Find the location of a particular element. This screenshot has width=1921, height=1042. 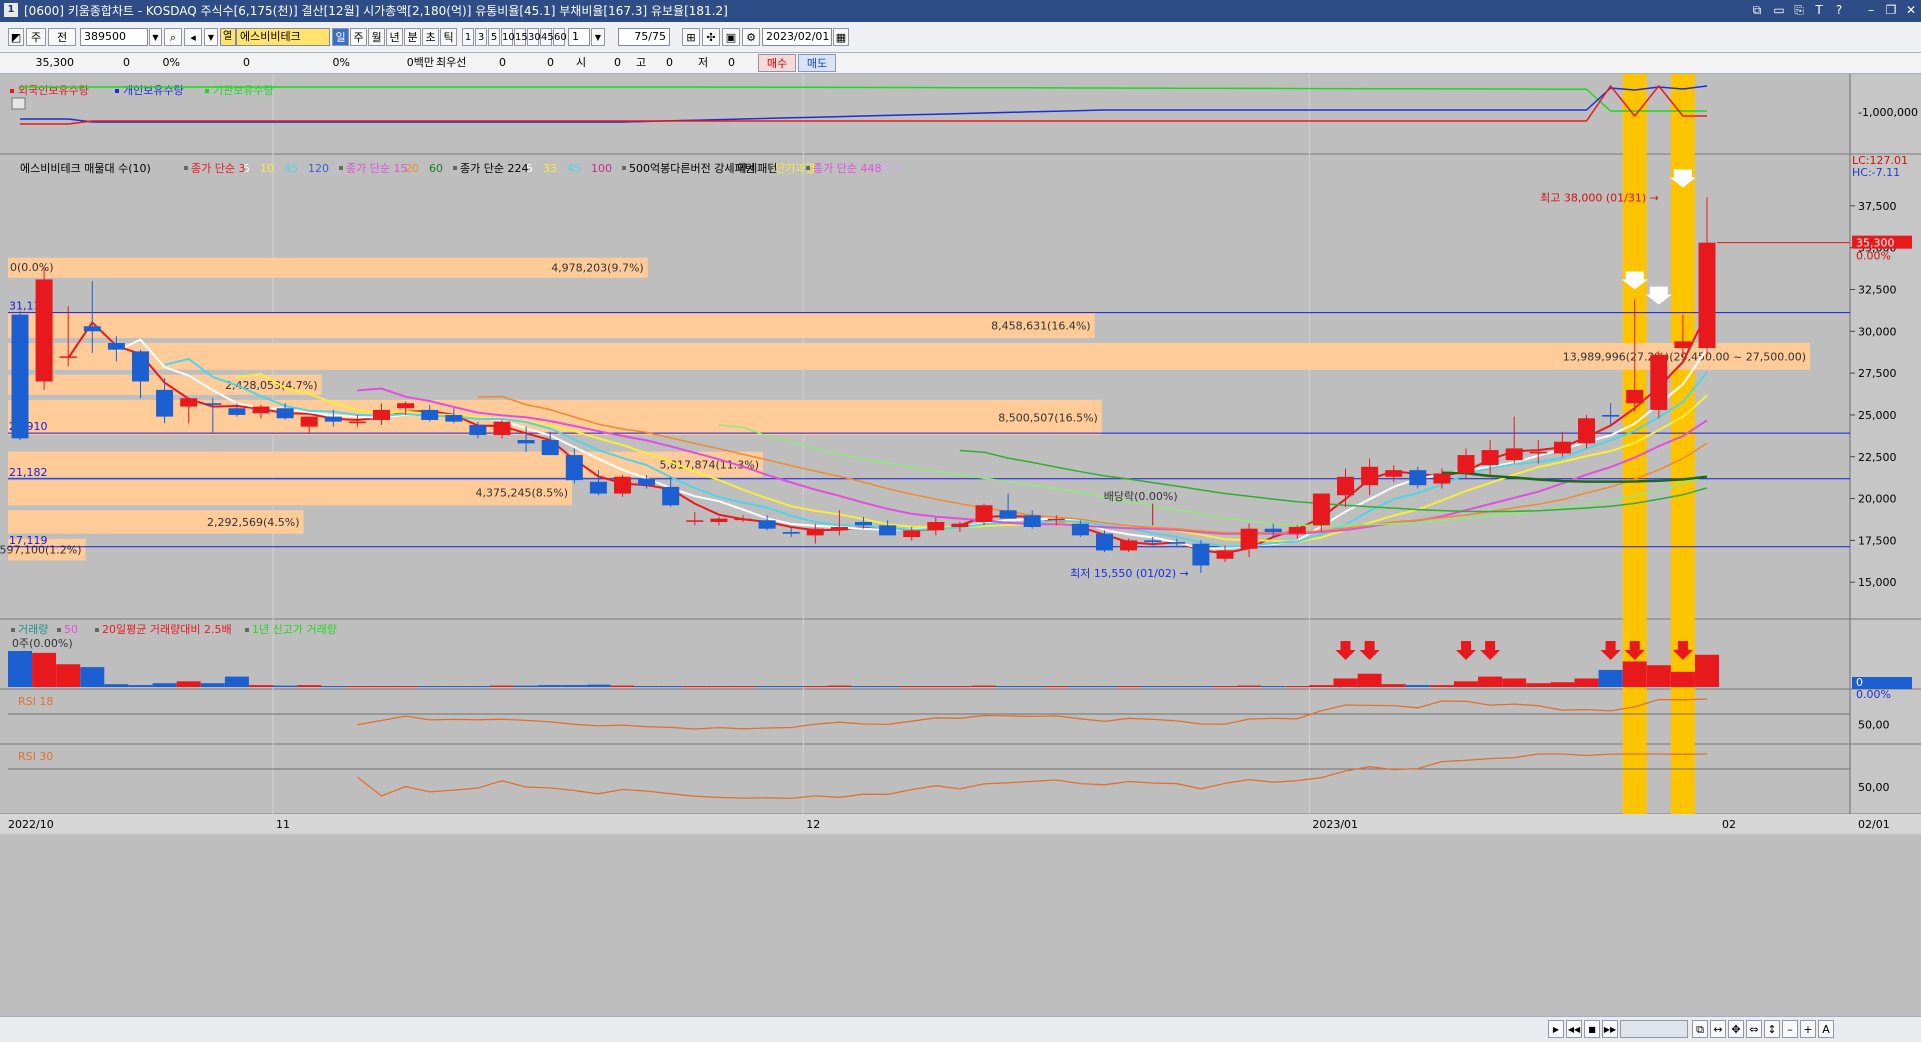

interval-button-60: 60 is located at coordinates (560, 37).